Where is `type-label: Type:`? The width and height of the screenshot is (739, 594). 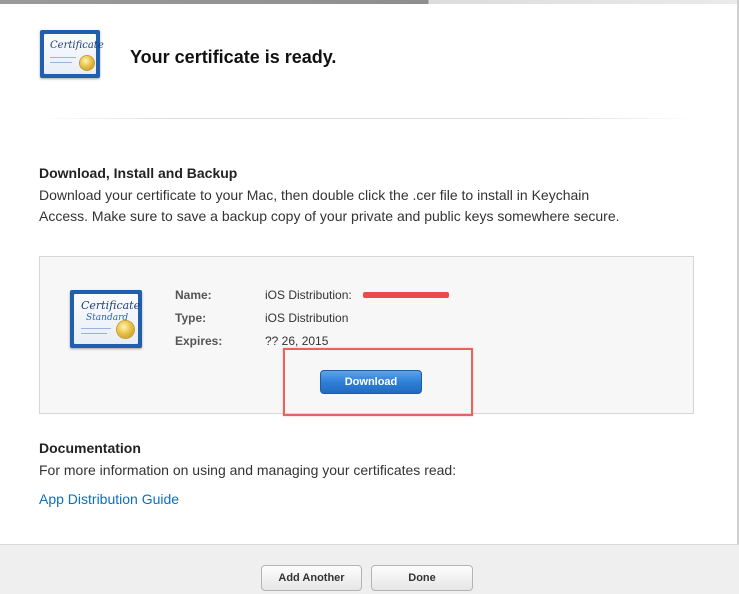 type-label: Type: is located at coordinates (191, 318).